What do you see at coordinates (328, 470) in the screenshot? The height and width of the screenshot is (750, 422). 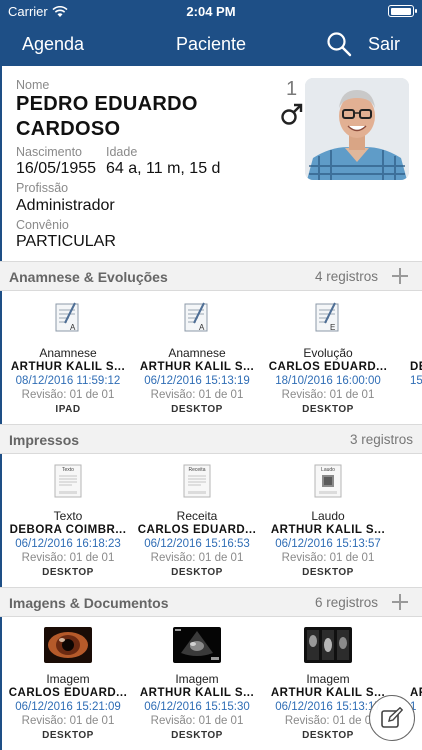 I see `doc-tag: Laudo` at bounding box center [328, 470].